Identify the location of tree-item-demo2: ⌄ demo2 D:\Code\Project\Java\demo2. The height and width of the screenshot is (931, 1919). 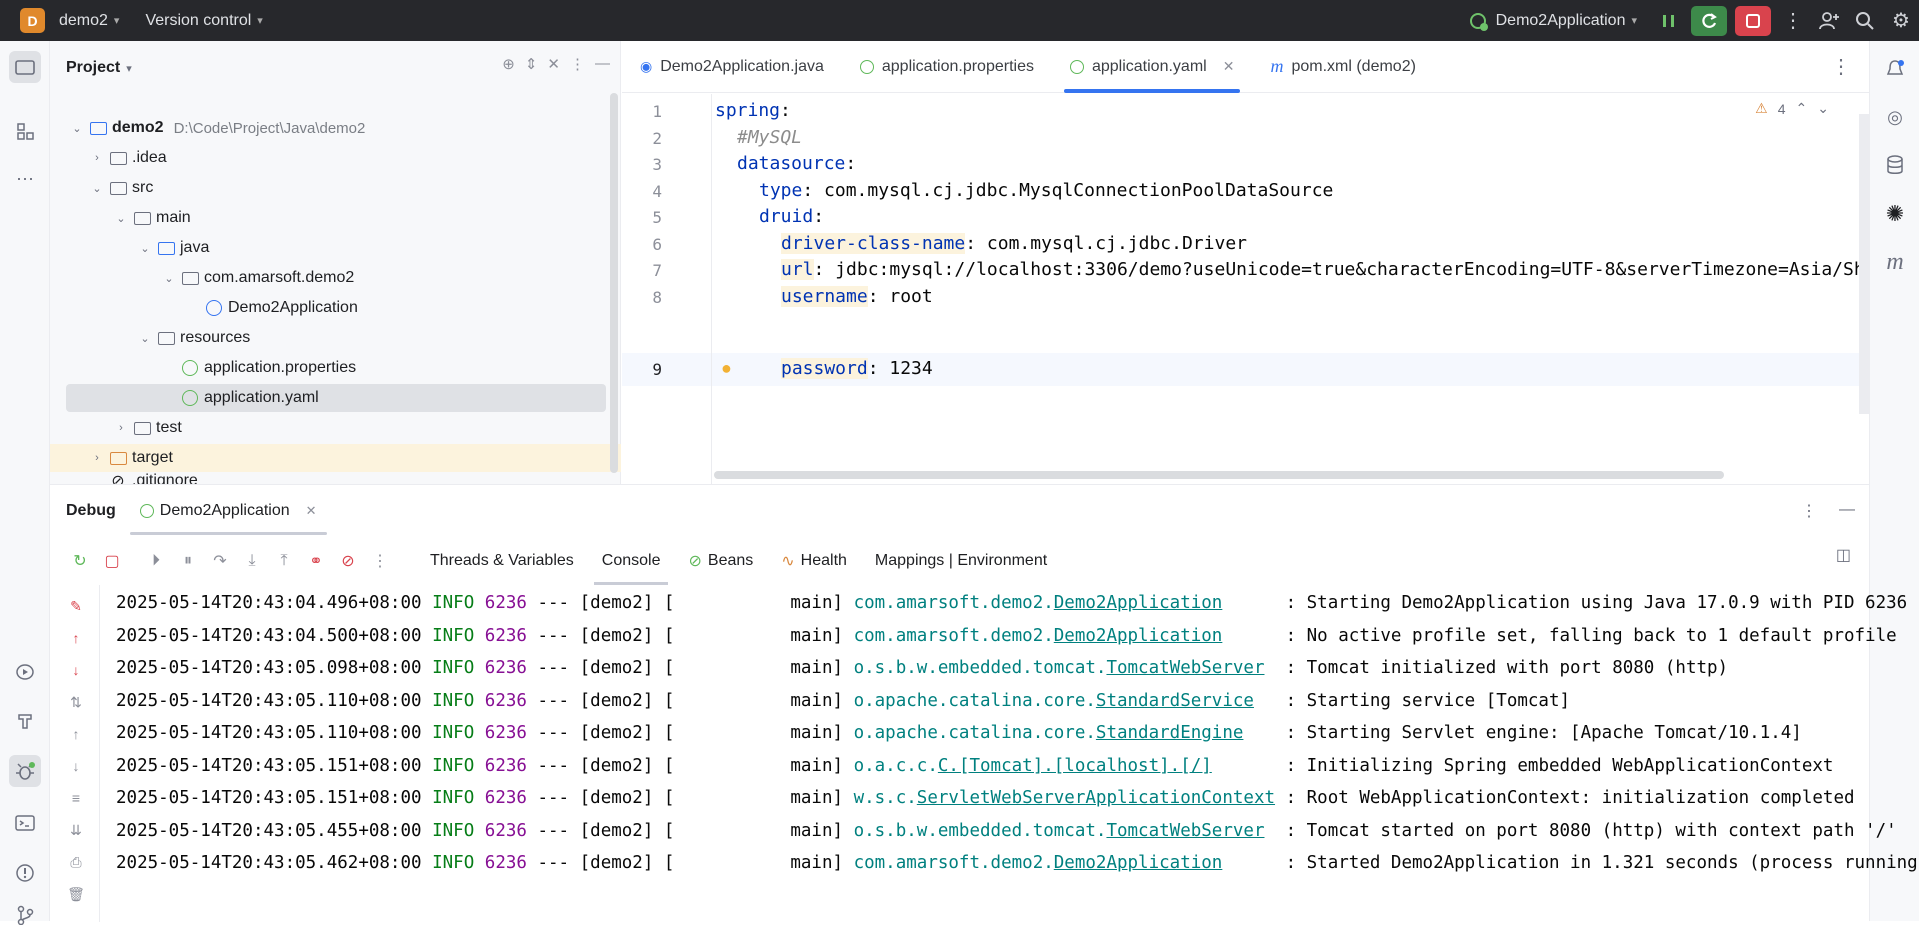
(330, 128).